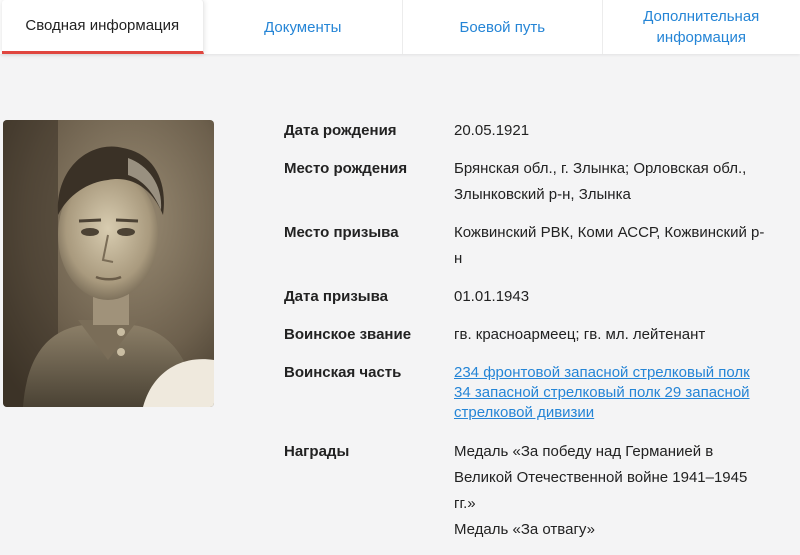 The height and width of the screenshot is (555, 800). What do you see at coordinates (624, 373) in the screenshot?
I see `unit-link-234-regiment: 234 фронтовой запасной стрелковый полк` at bounding box center [624, 373].